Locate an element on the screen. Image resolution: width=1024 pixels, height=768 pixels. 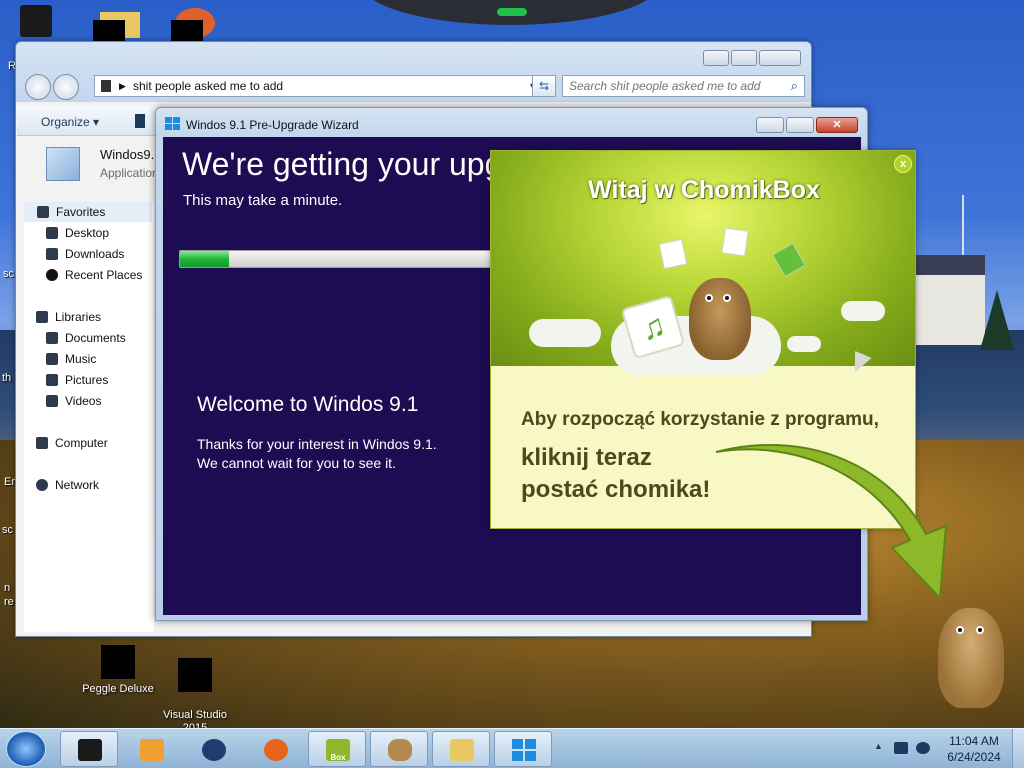
progress-fill is located at coordinates (205, 259).